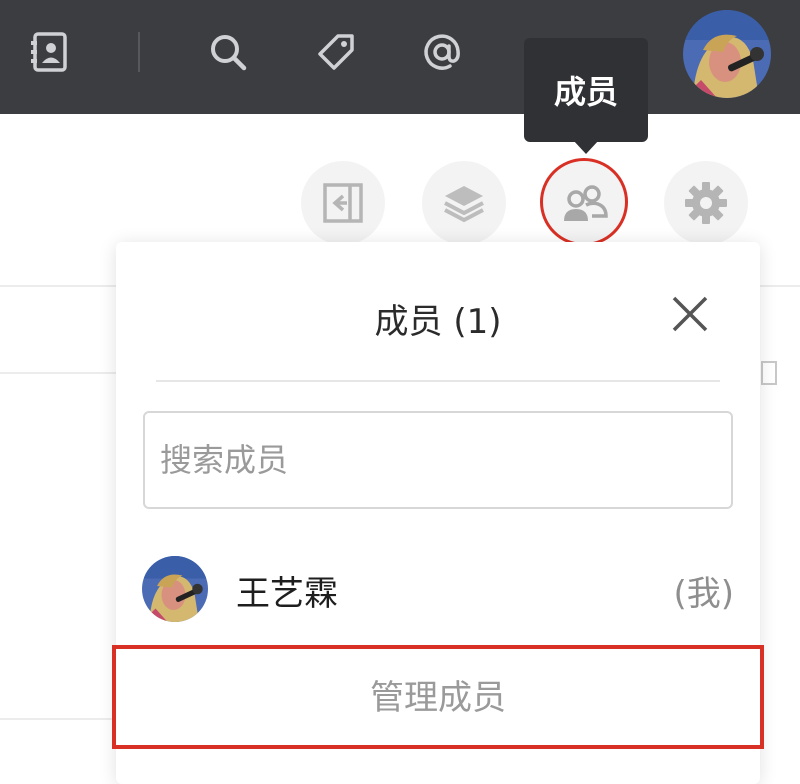 This screenshot has height=784, width=800. Describe the element at coordinates (727, 54) in the screenshot. I see `user-avatar` at that location.